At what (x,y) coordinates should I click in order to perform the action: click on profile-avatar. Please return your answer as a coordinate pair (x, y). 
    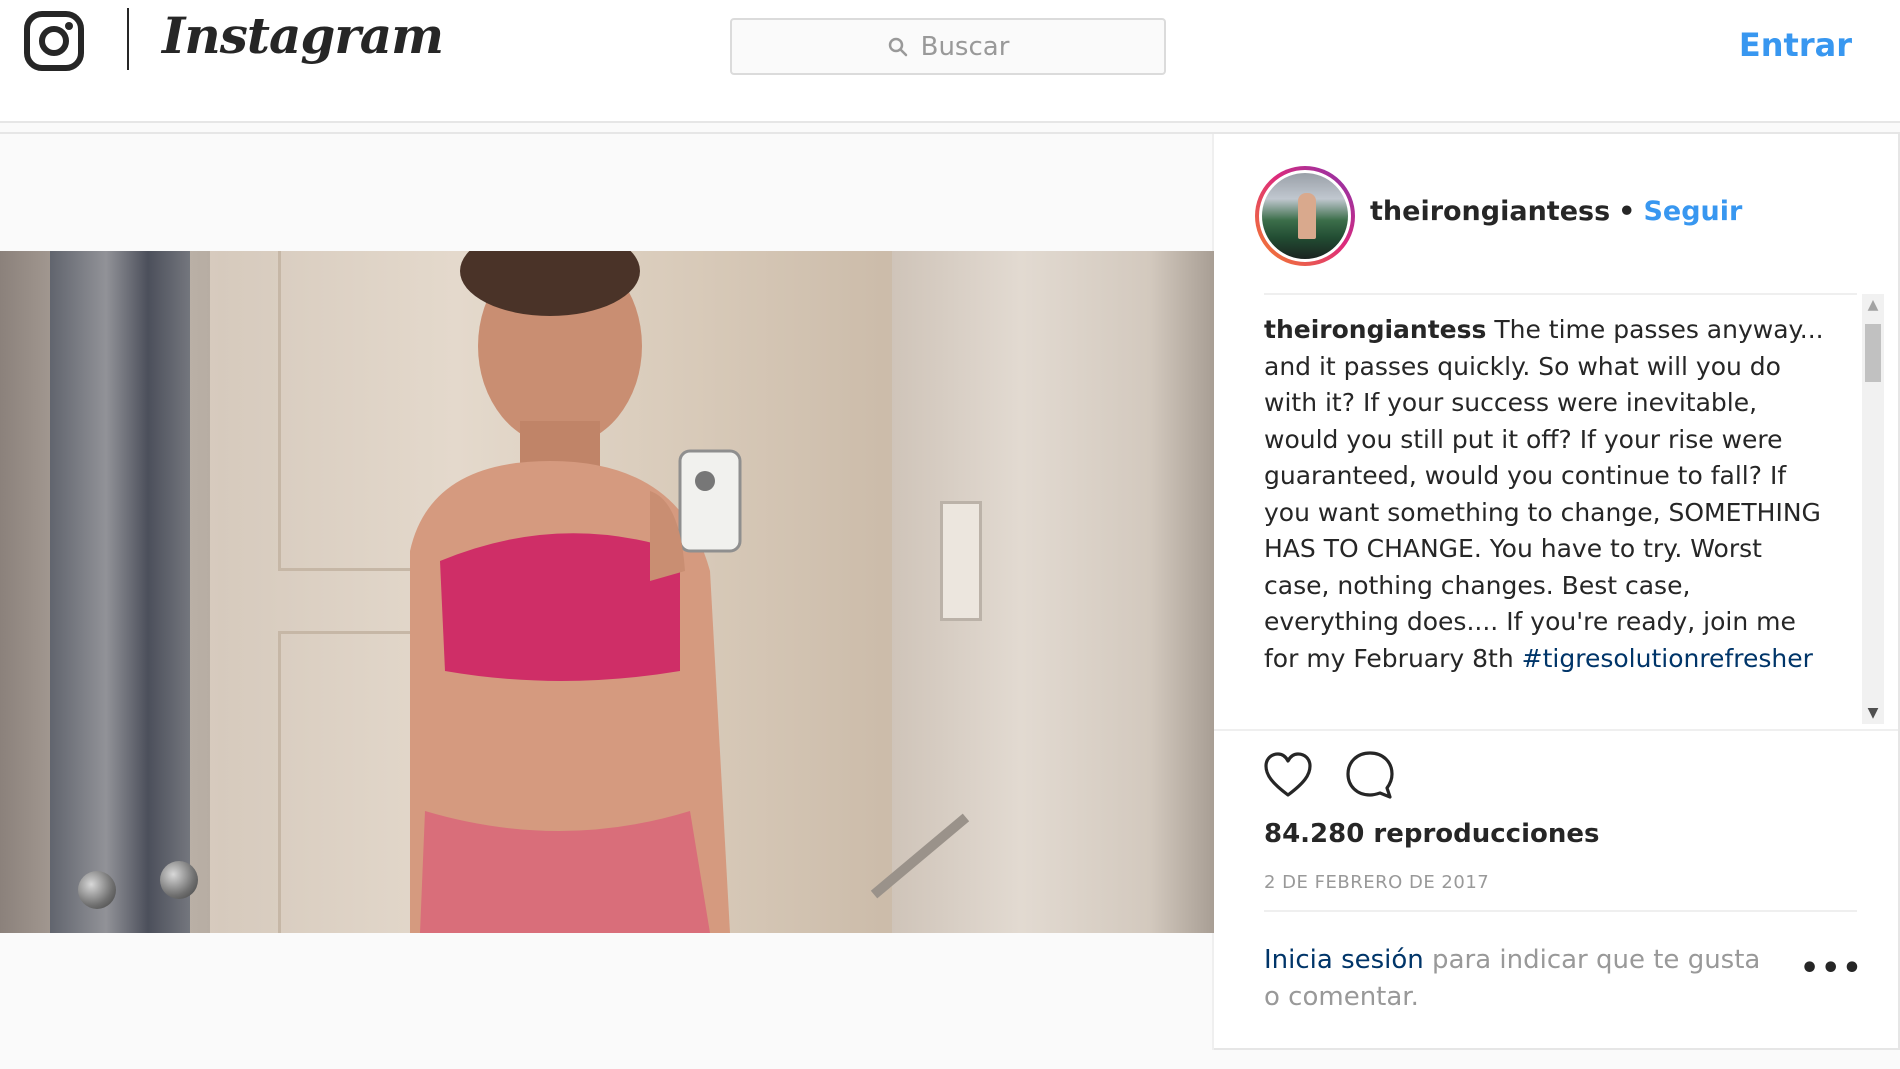
    Looking at the image, I should click on (1305, 216).